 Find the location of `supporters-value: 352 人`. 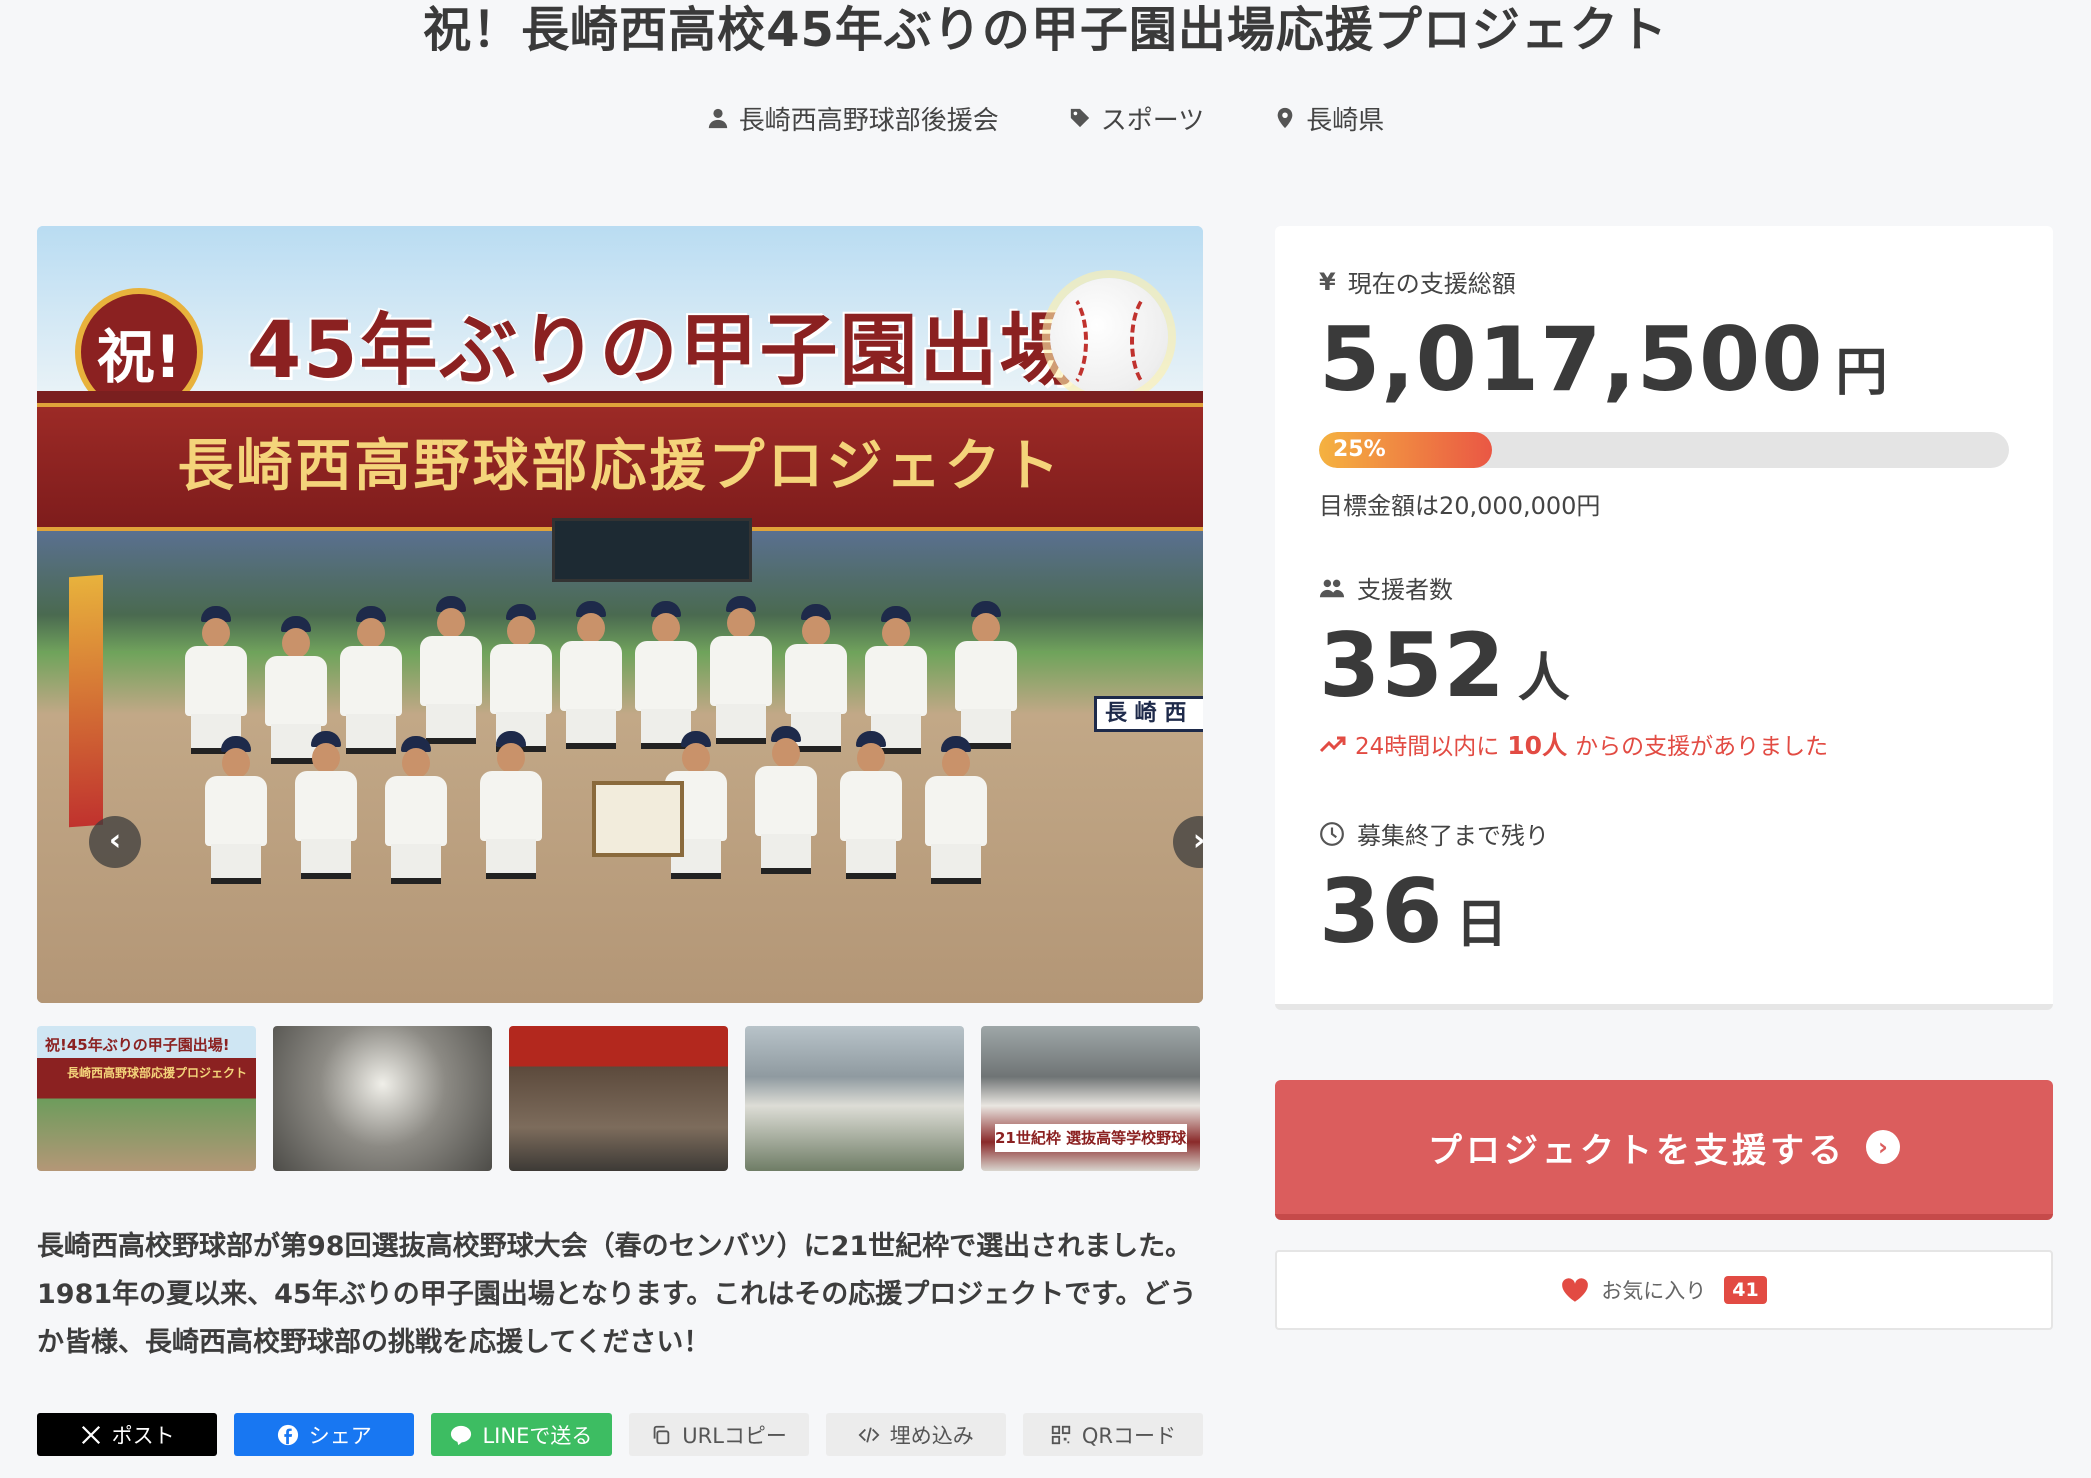

supporters-value: 352 人 is located at coordinates (1444, 665).